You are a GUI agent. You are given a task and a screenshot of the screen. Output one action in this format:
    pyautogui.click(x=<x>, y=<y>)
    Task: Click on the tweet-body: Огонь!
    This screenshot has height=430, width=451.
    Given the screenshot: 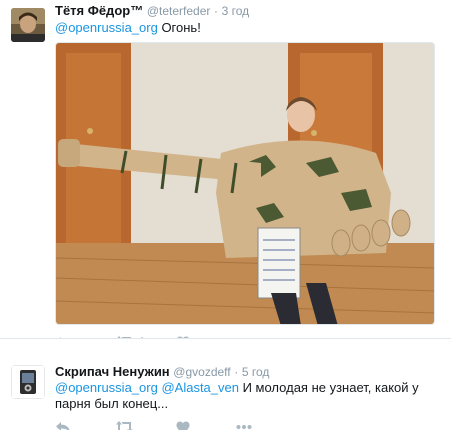 What is the action you would take?
    pyautogui.click(x=179, y=27)
    